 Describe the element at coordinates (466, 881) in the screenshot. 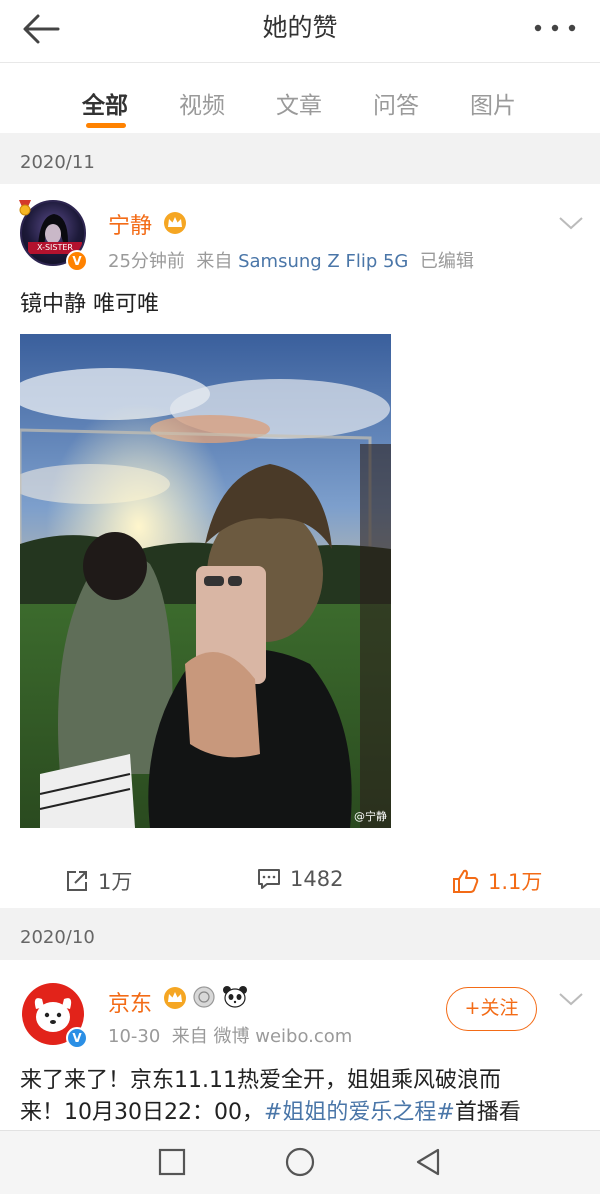

I see `thumbs-up-icon` at that location.